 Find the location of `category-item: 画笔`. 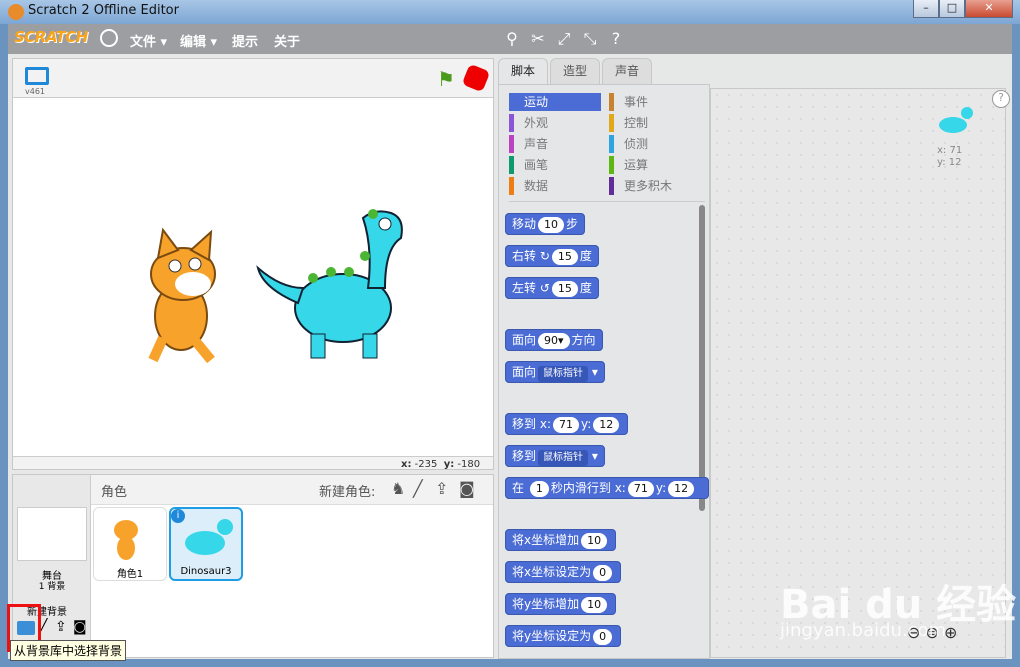

category-item: 画笔 is located at coordinates (555, 165).